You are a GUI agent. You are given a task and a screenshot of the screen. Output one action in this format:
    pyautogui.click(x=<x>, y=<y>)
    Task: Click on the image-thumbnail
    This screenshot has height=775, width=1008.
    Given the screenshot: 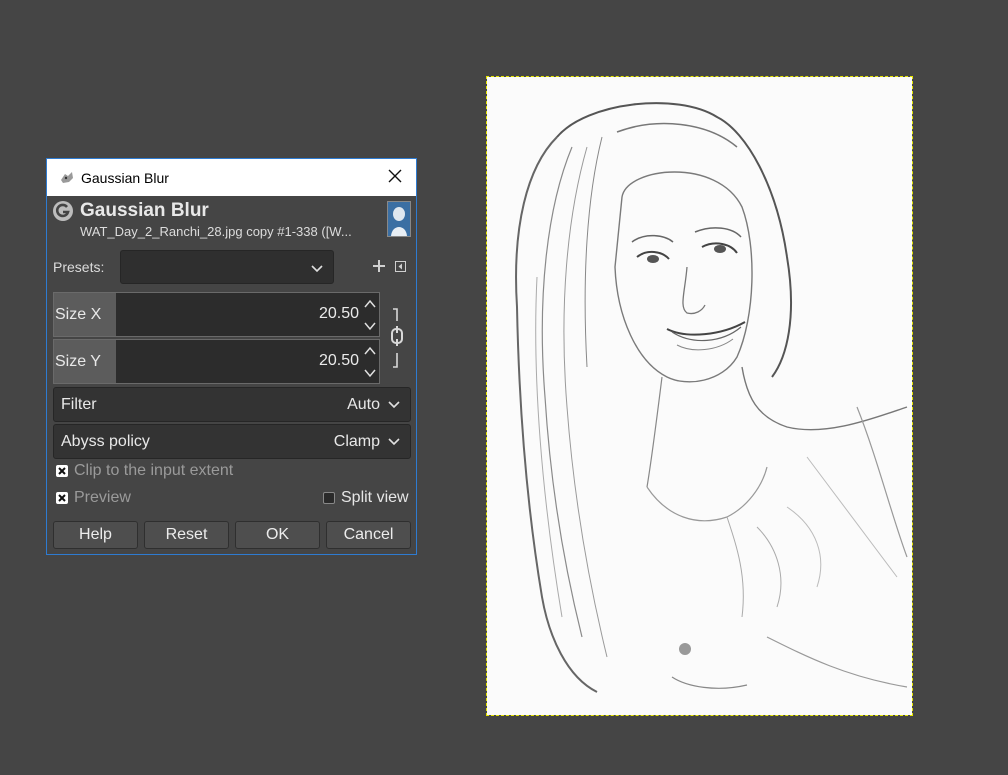 What is the action you would take?
    pyautogui.click(x=399, y=219)
    